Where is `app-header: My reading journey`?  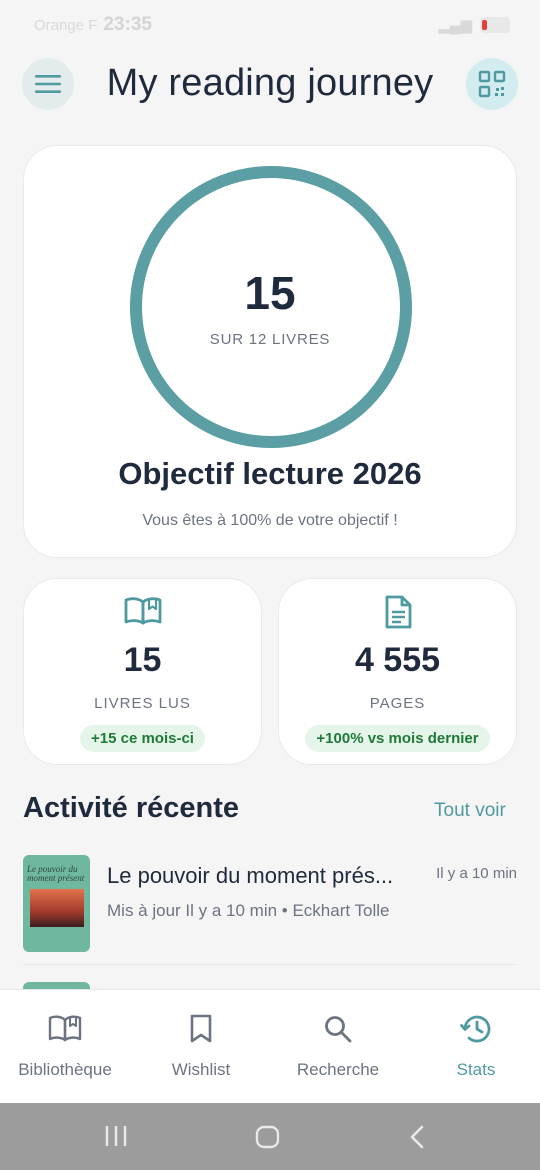 app-header: My reading journey is located at coordinates (270, 85).